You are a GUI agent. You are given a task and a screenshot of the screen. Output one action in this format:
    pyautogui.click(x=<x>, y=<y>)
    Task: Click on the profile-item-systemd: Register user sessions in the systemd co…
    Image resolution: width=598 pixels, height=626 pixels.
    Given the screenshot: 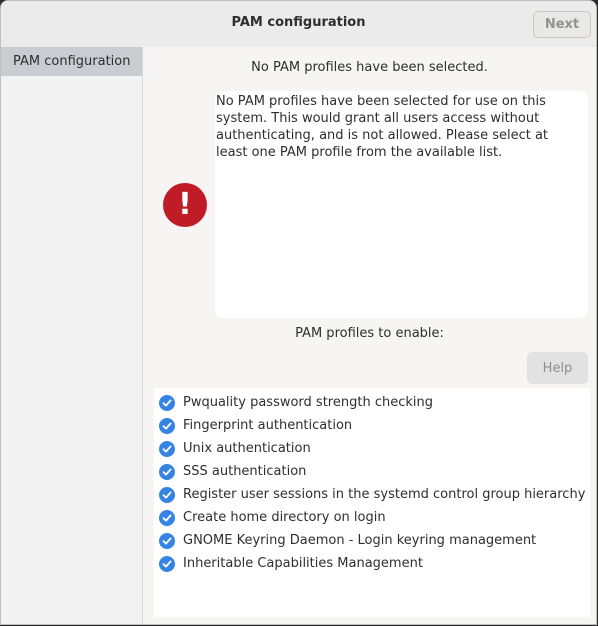 What is the action you would take?
    pyautogui.click(x=372, y=494)
    